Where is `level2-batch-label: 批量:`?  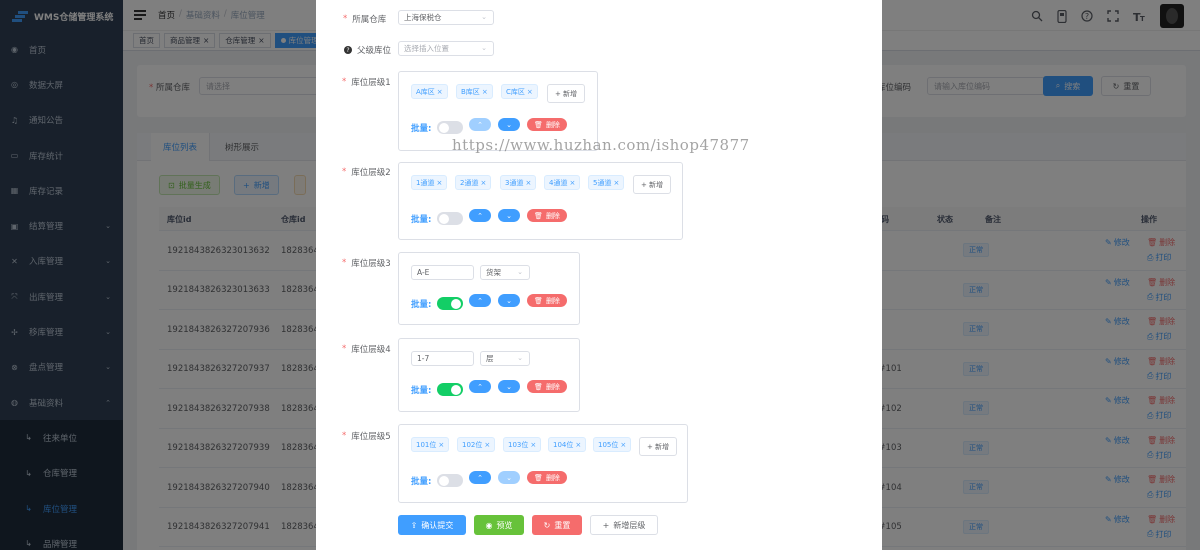 level2-batch-label: 批量: is located at coordinates (421, 220).